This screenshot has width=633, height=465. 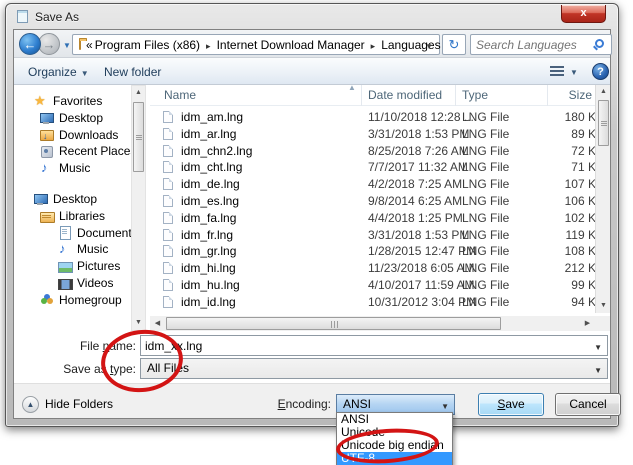 I want to click on sidebar-item: Recent Places, so click(x=72, y=151).